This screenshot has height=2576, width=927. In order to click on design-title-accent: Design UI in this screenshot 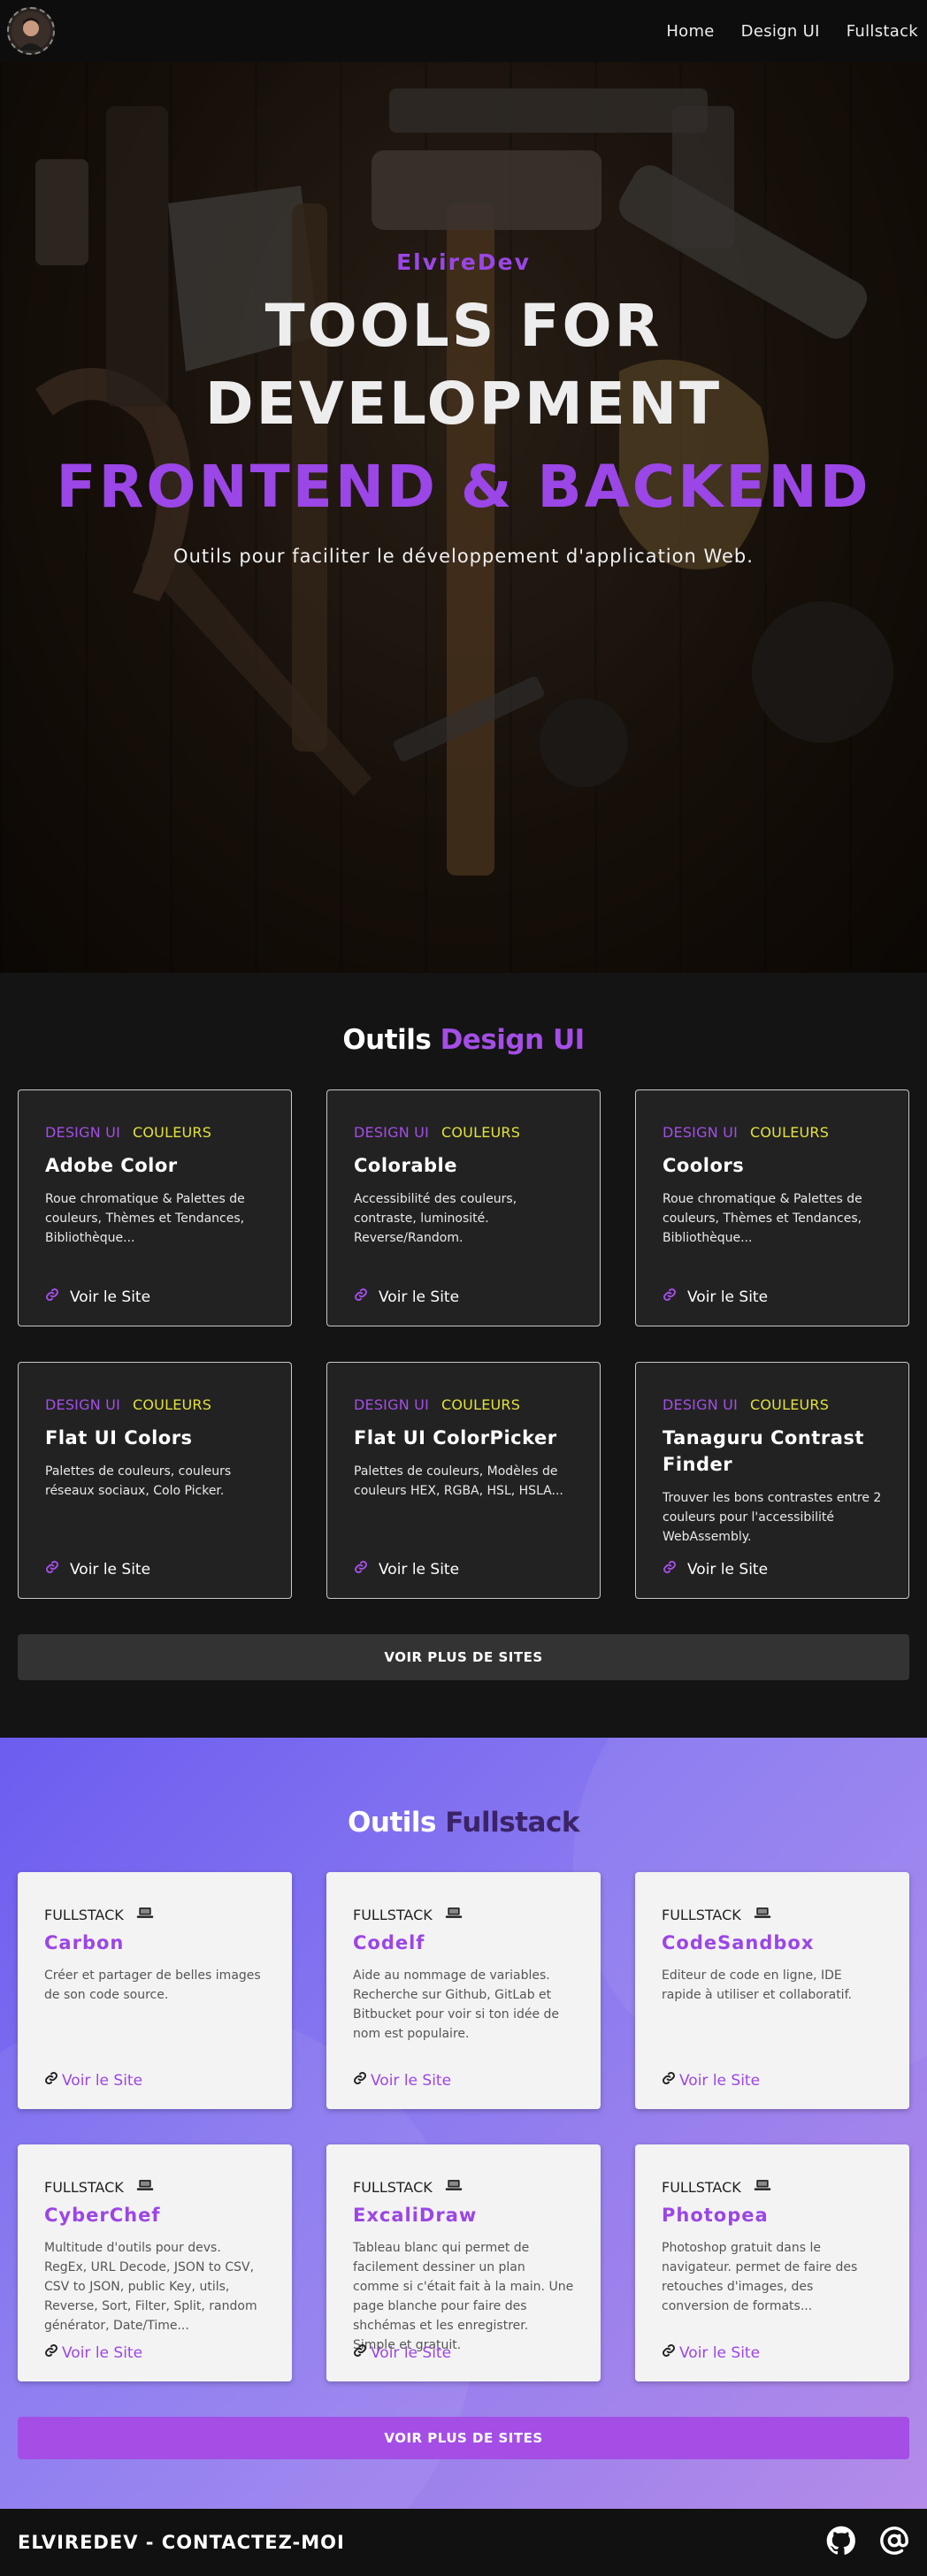, I will do `click(513, 1040)`.